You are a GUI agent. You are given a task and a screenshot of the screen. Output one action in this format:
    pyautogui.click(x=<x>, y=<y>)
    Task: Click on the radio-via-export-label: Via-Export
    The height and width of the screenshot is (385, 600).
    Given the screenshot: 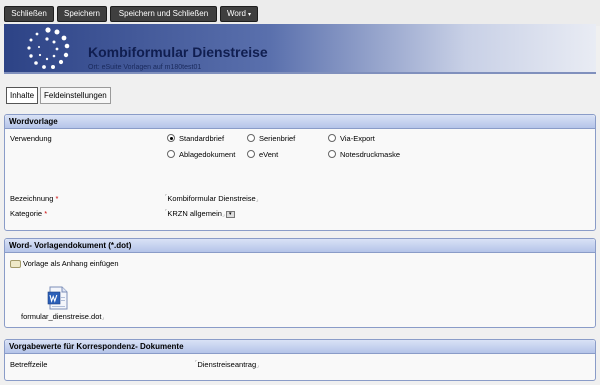 What is the action you would take?
    pyautogui.click(x=357, y=138)
    